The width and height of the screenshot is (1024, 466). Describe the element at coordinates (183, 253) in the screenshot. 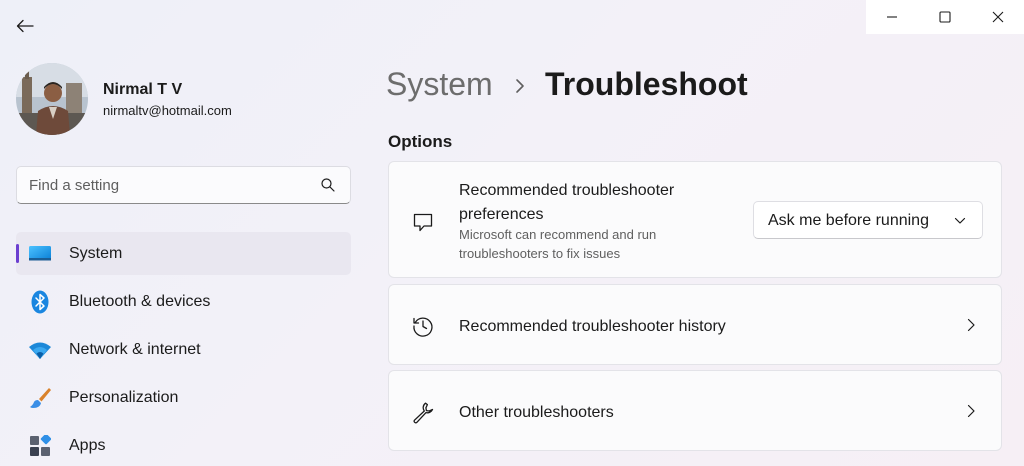

I see `sidebar-item-system: System` at that location.